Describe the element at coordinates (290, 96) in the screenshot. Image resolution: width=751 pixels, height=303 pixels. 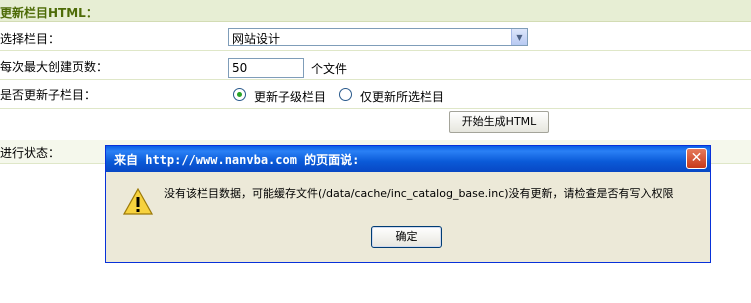
I see `radio-update-sub-label: 更新子级栏目` at that location.